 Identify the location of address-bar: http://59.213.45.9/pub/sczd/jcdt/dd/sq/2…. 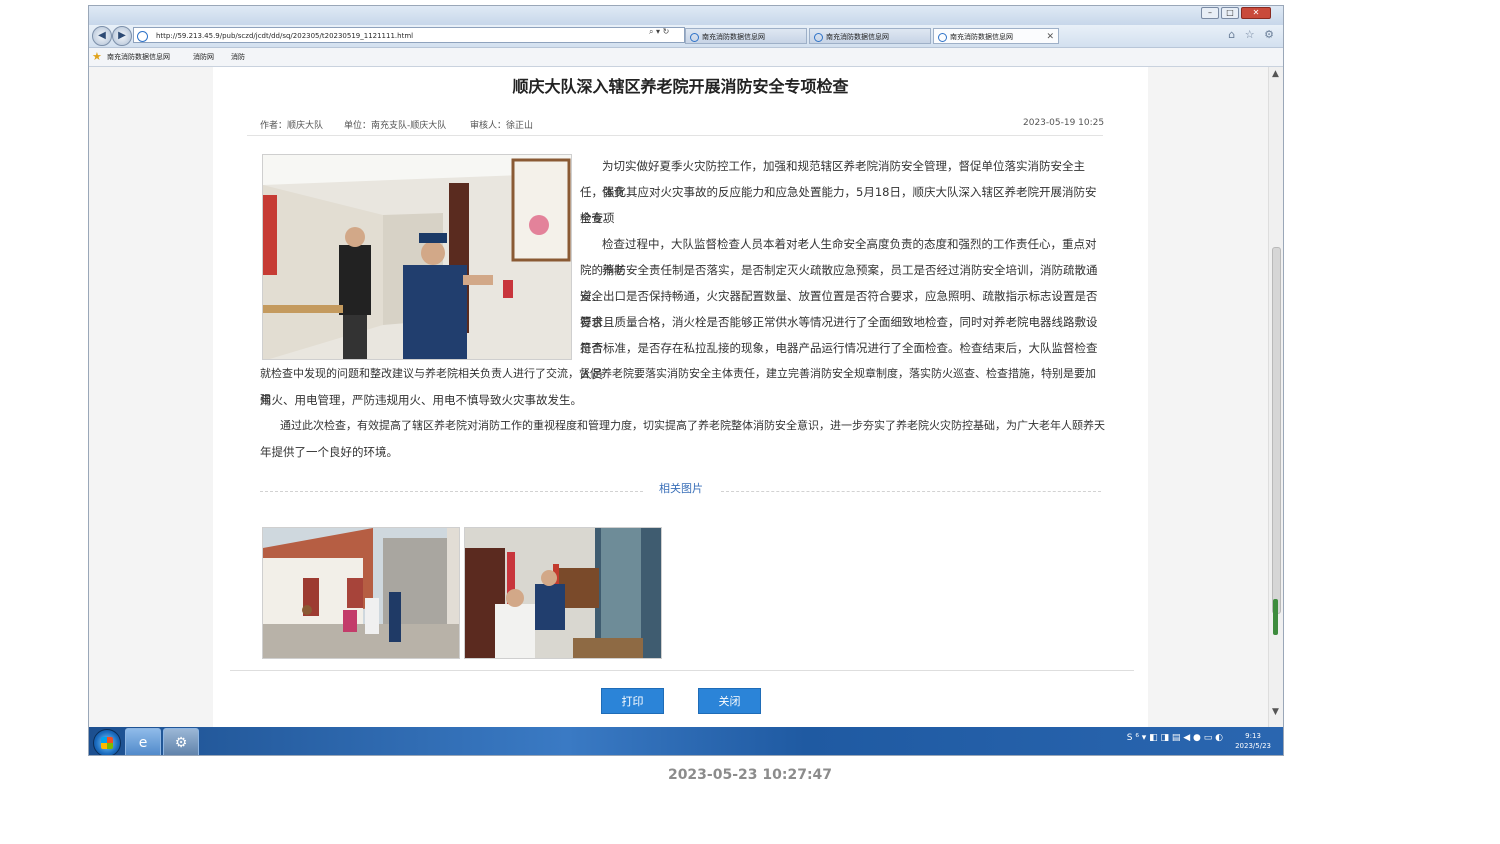
(409, 35).